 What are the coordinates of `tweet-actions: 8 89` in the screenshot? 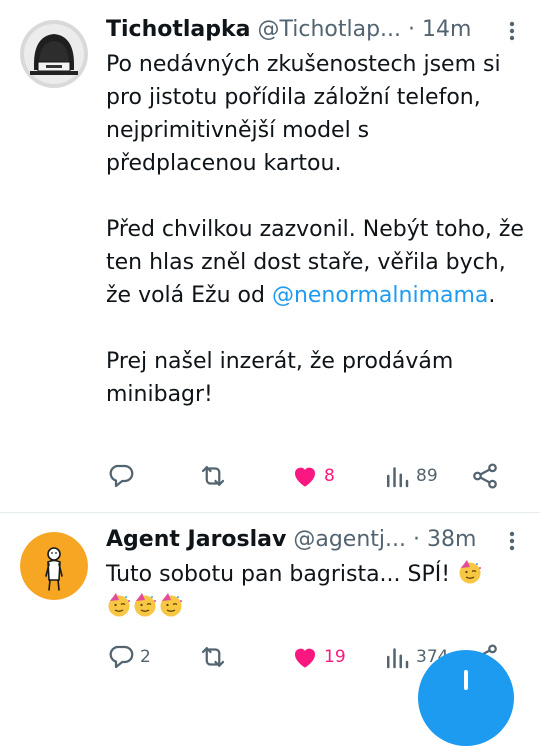 It's located at (313, 476).